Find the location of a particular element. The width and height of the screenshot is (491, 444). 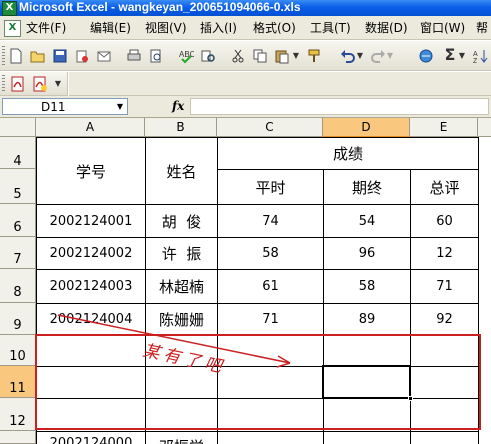

toolbar-area is located at coordinates (280, 84).